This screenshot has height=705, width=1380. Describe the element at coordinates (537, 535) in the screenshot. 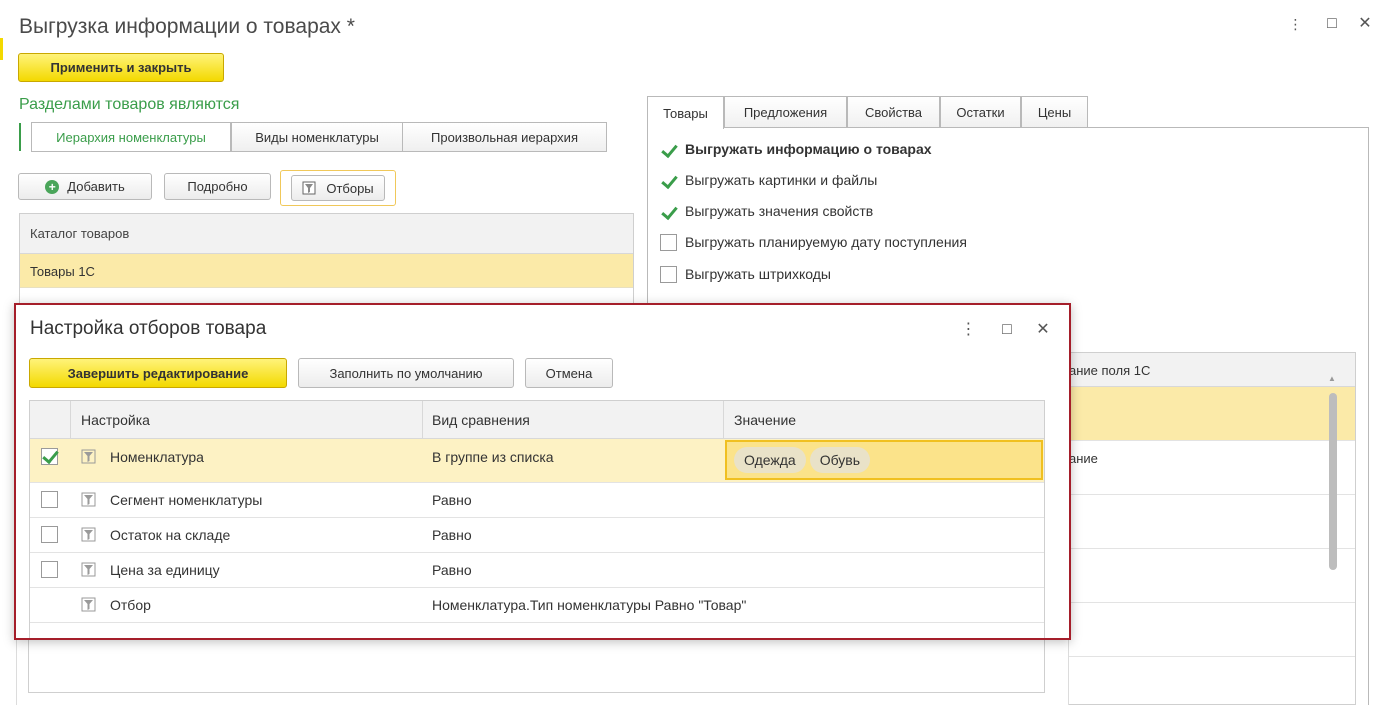

I see `table-row: Остаток на складе Равно` at that location.